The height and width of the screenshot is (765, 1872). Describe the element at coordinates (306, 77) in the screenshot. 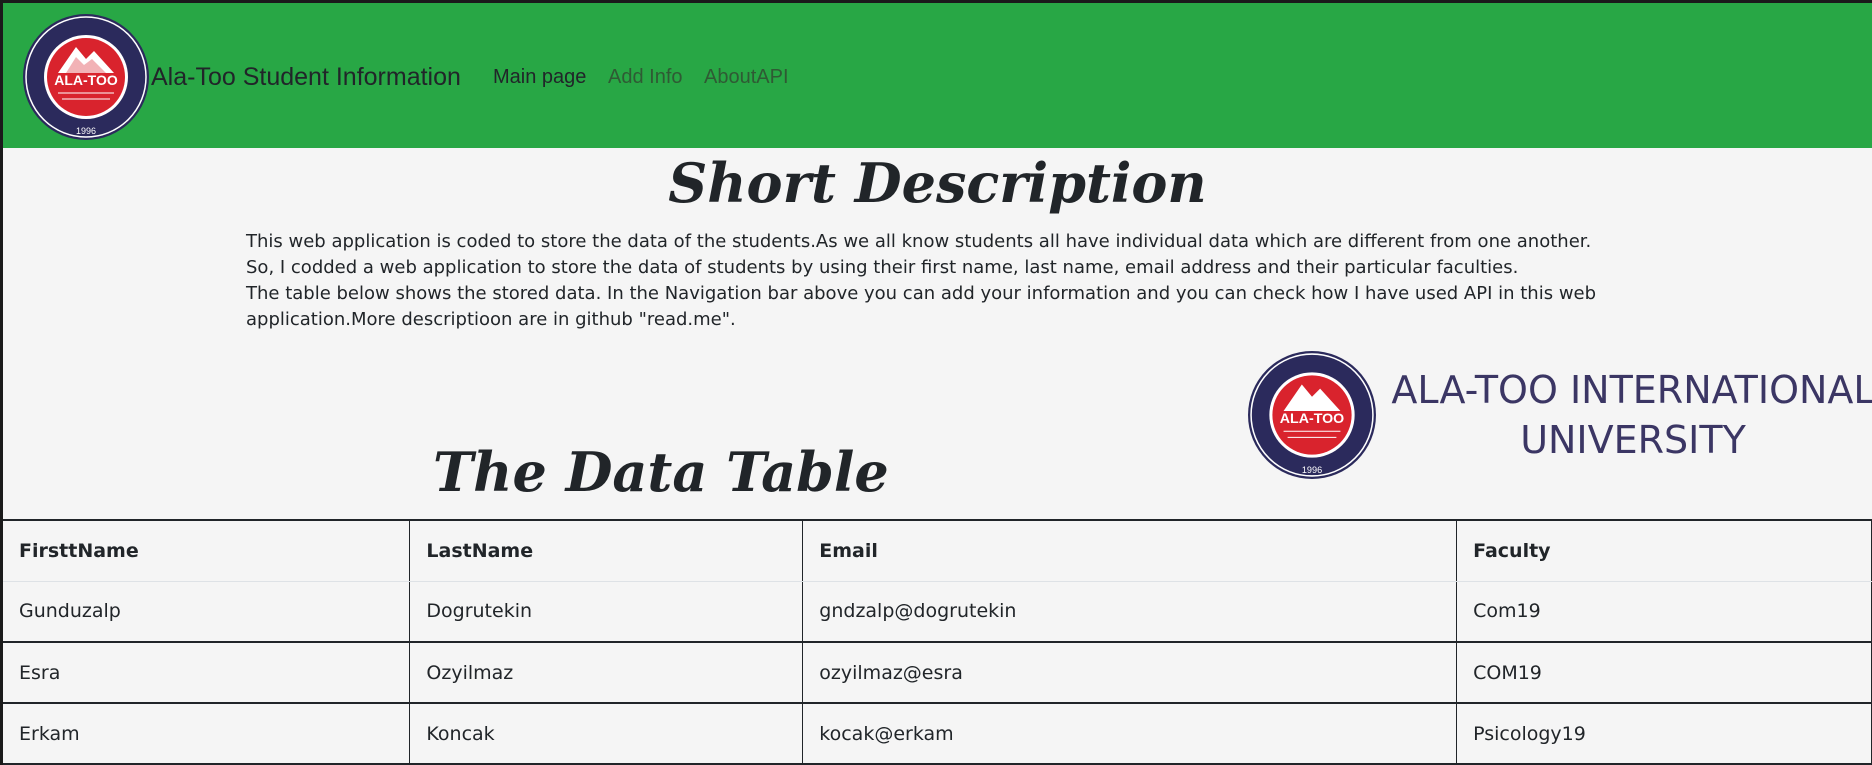

I see `navbar-brand: Ala-Too Student Information` at that location.